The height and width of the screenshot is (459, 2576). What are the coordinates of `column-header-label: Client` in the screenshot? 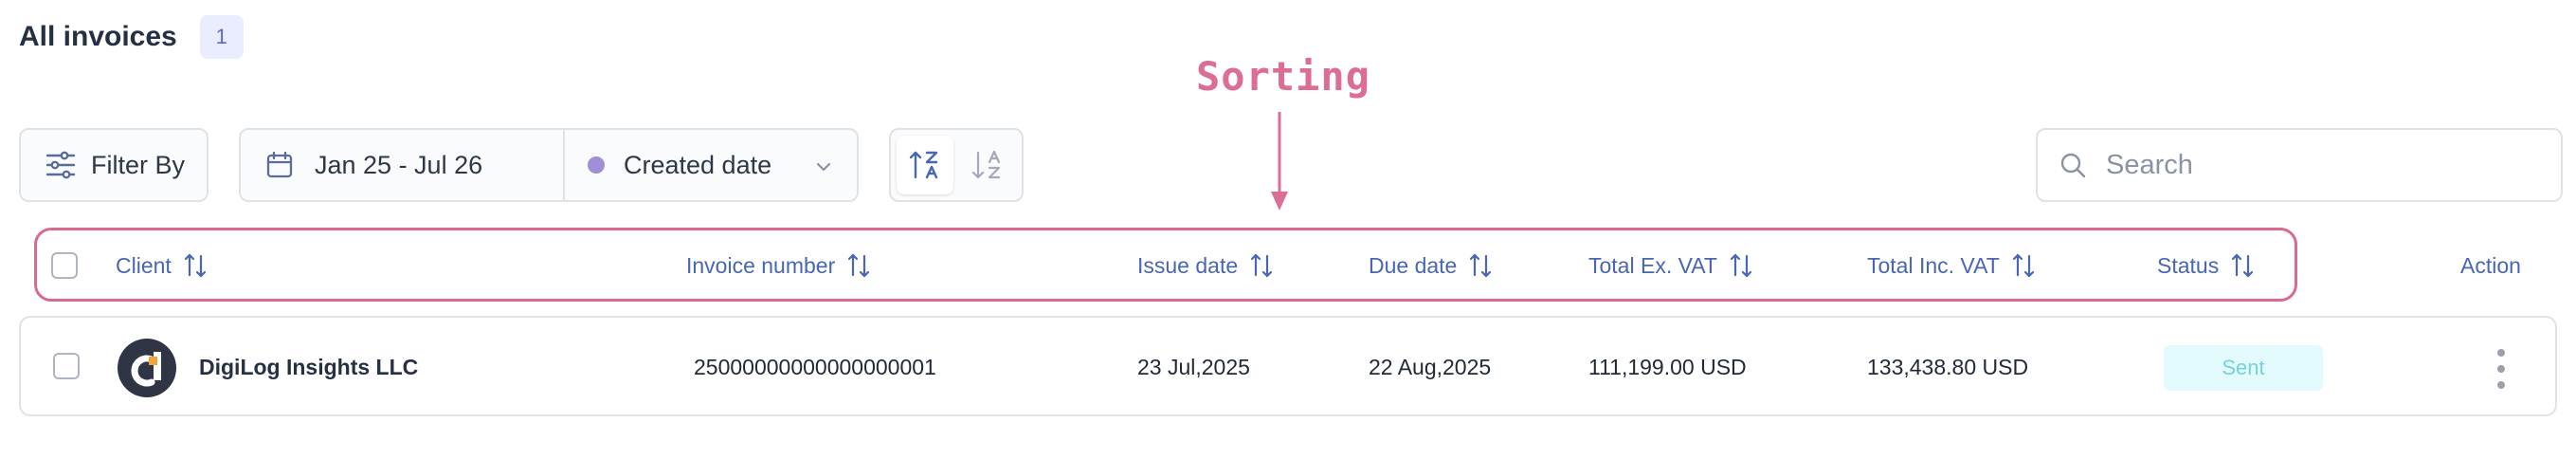 It's located at (144, 265).